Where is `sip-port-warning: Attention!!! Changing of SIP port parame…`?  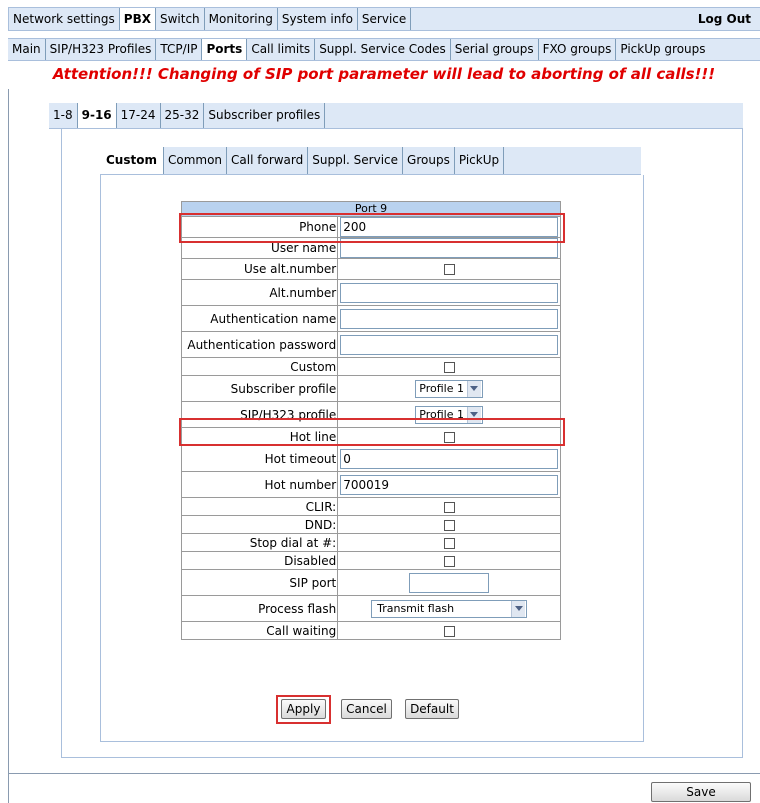
sip-port-warning: Attention!!! Changing of SIP port parame… is located at coordinates (384, 74).